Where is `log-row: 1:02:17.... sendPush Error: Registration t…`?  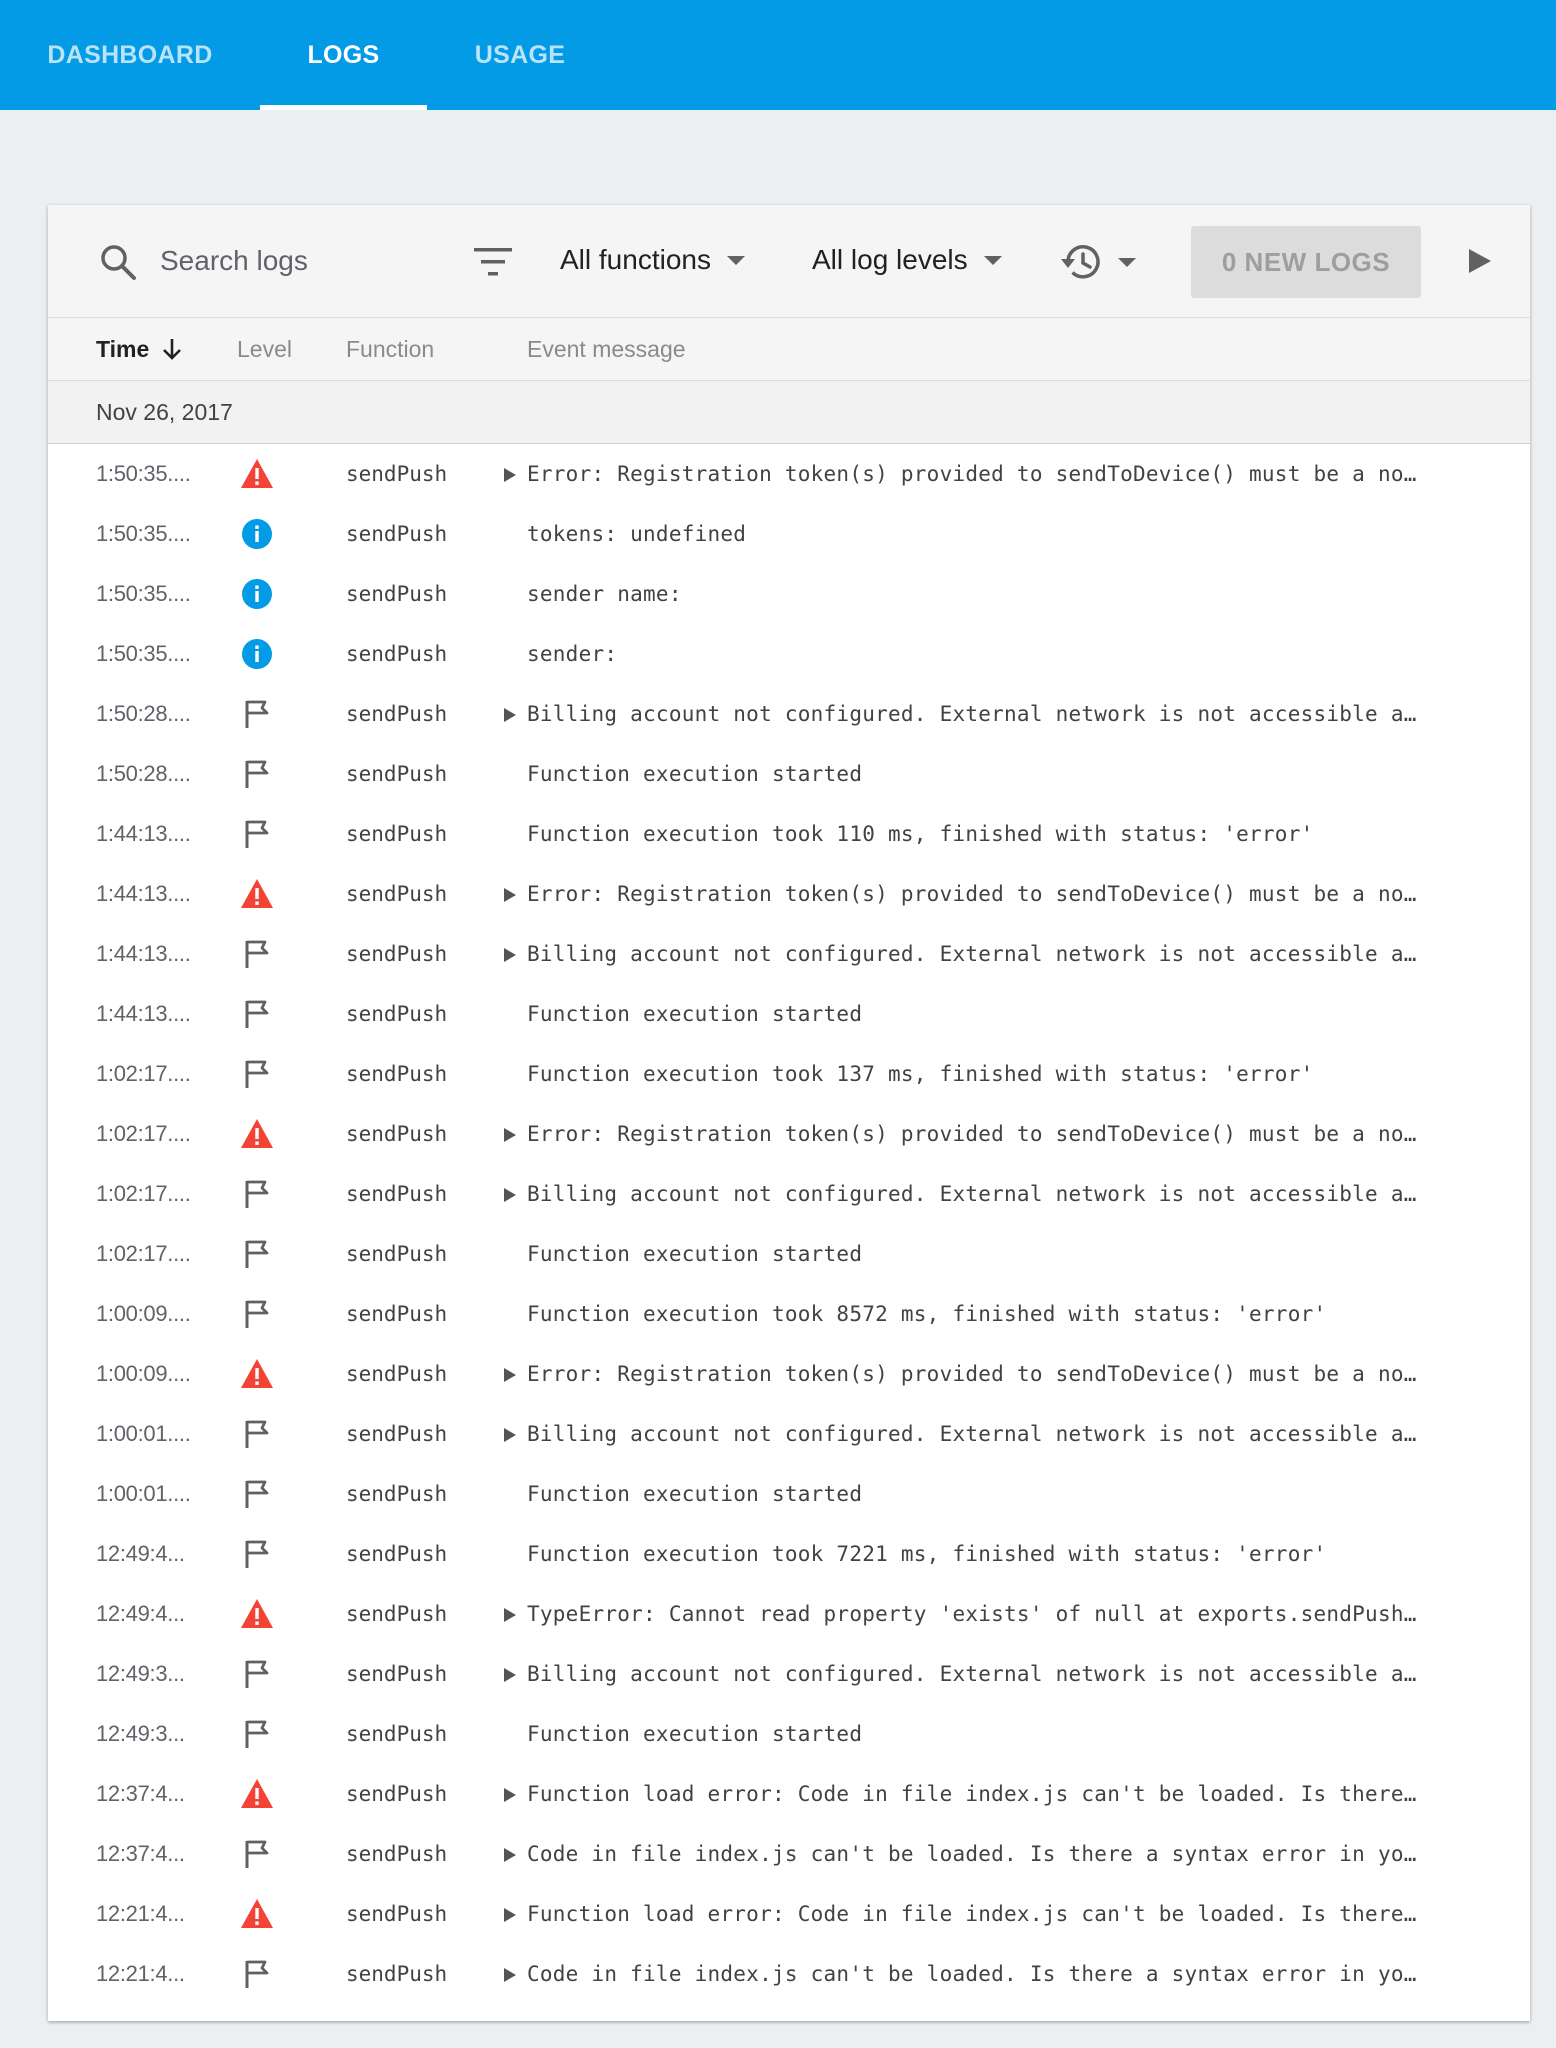
log-row: 1:02:17.... sendPush Error: Registration t… is located at coordinates (789, 1134).